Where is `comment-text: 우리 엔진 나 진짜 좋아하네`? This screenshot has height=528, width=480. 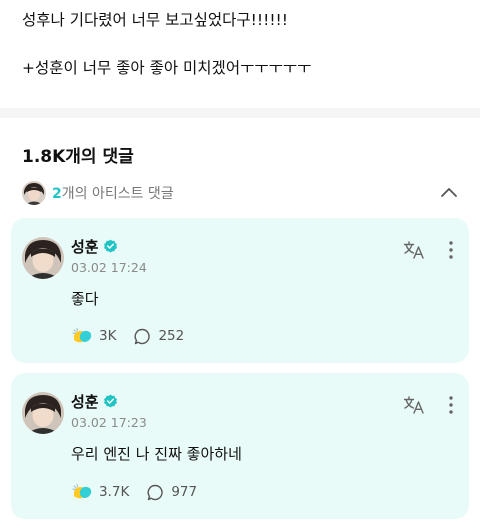 comment-text: 우리 엔진 나 진짜 좋아하네 is located at coordinates (156, 454).